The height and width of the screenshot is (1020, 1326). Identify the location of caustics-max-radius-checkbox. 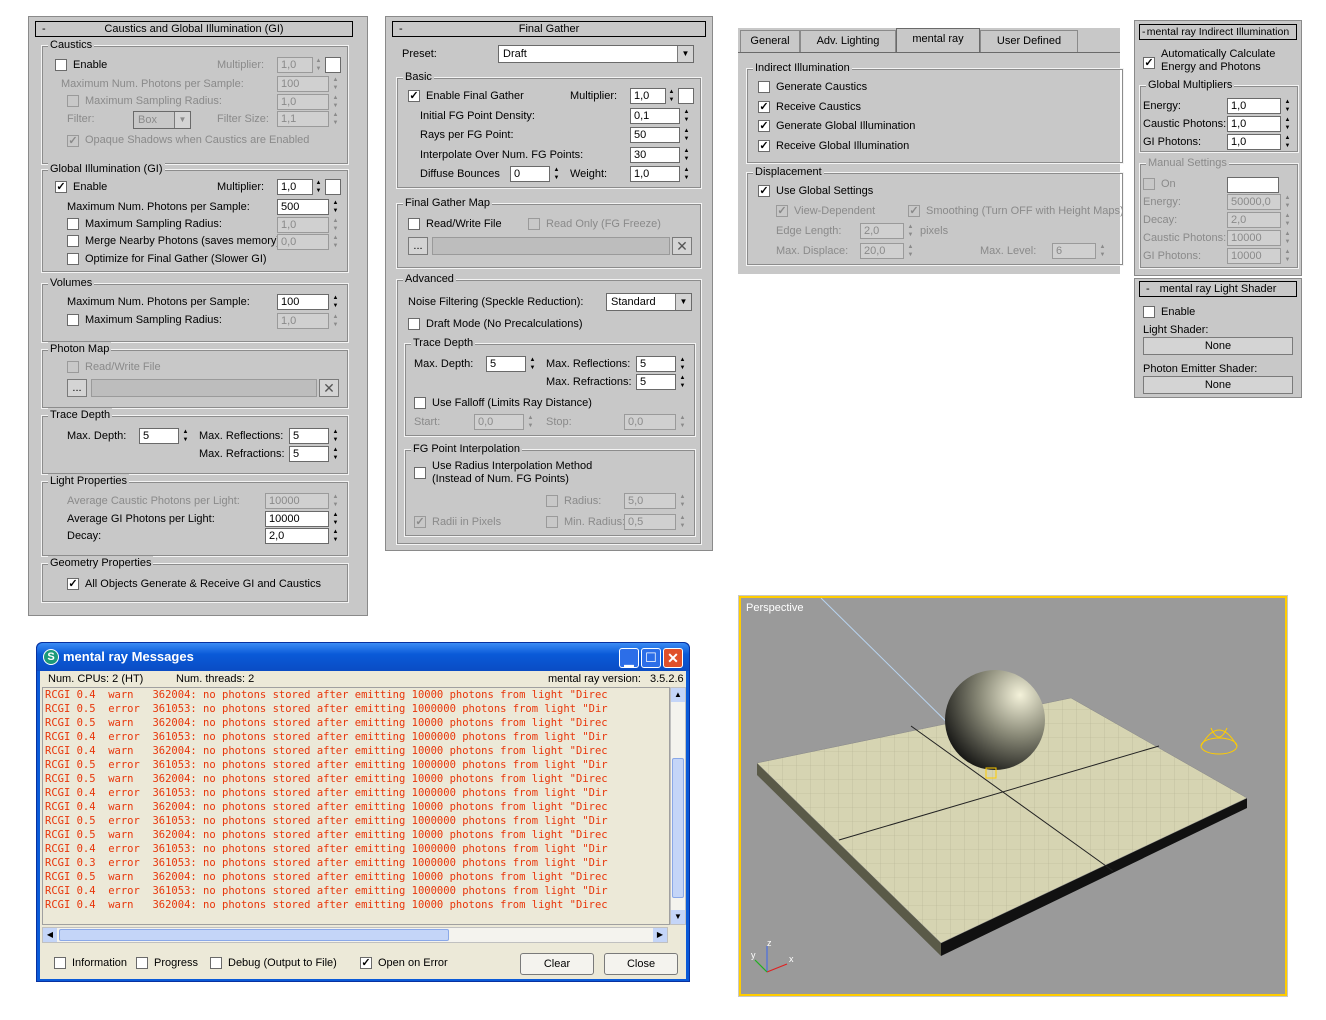
(73, 101).